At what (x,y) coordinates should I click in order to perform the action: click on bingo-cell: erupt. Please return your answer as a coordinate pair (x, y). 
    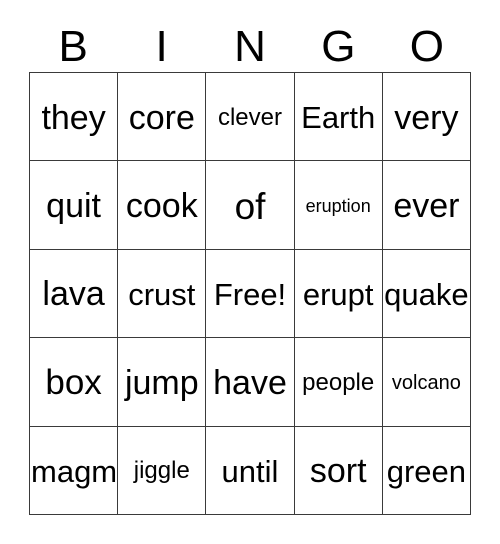
    Looking at the image, I should click on (338, 294).